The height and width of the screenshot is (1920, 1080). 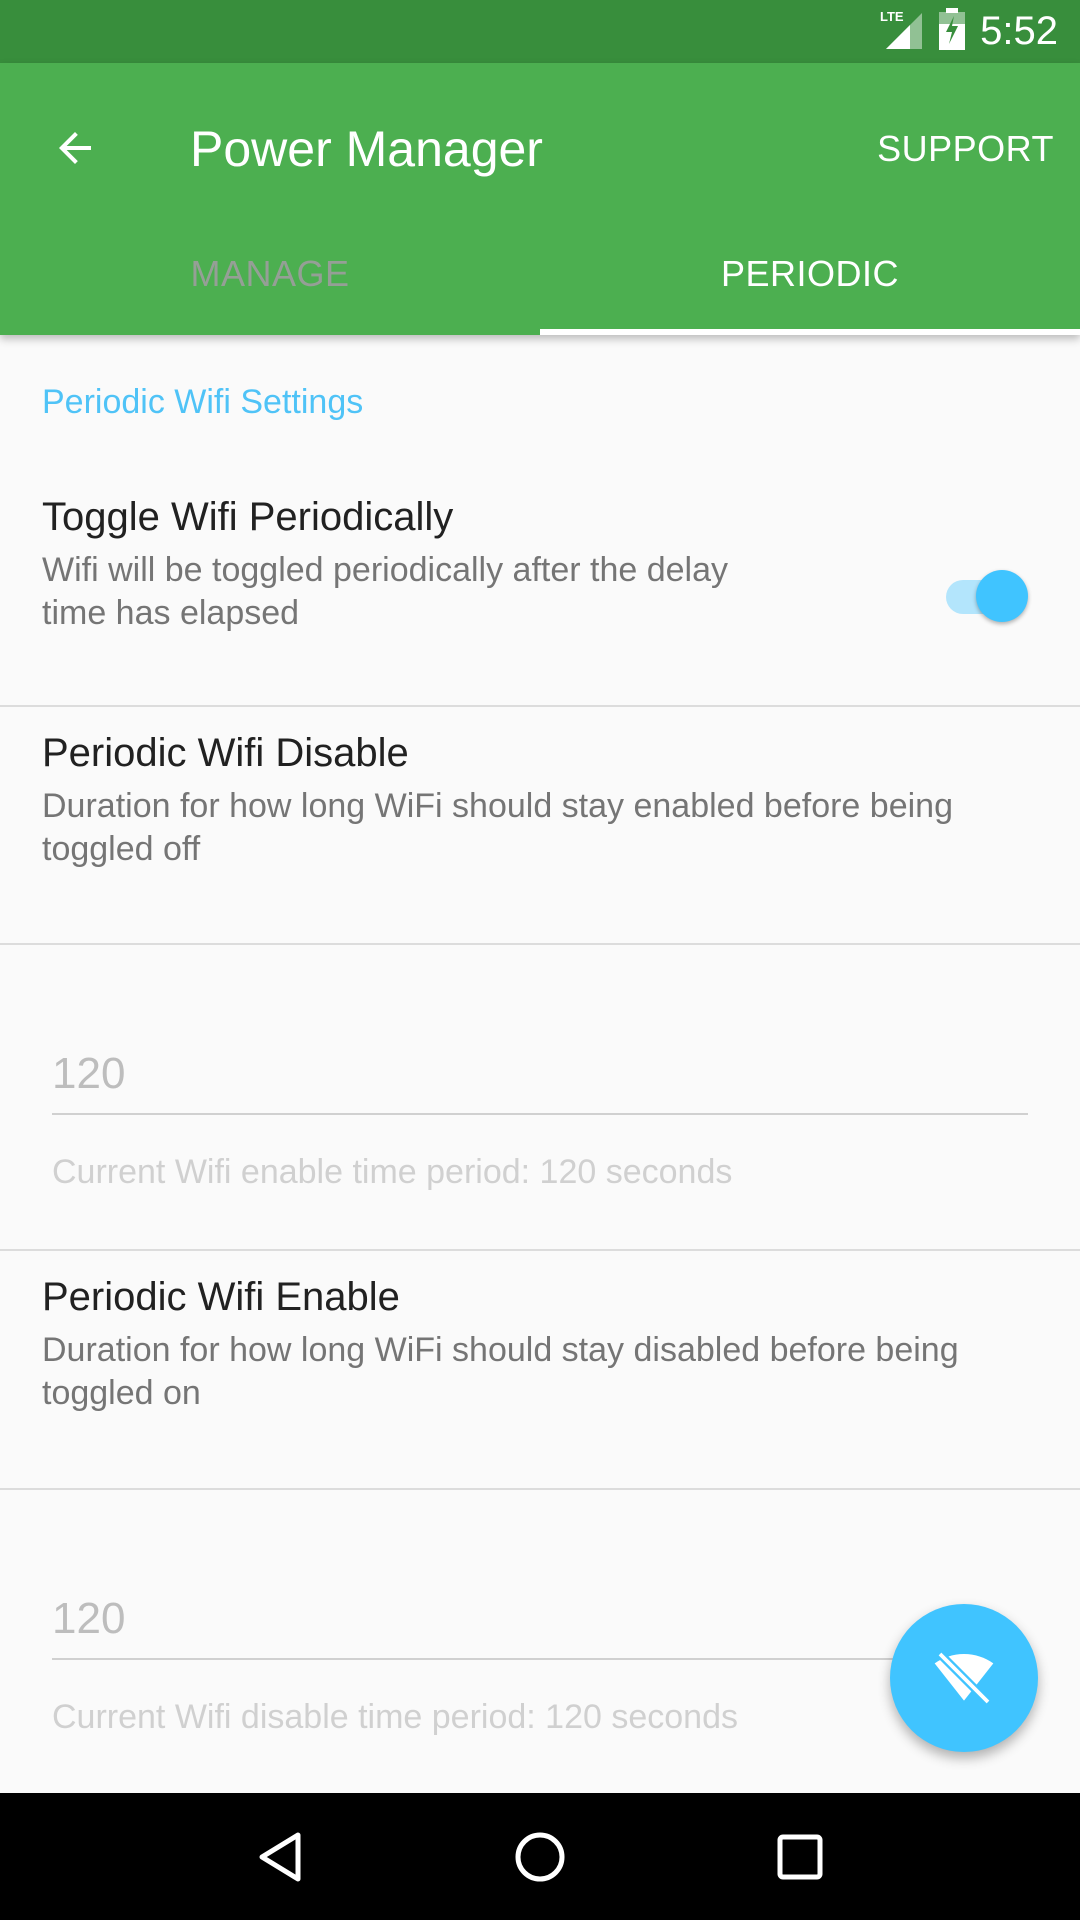 I want to click on triangle-back-icon, so click(x=280, y=1856).